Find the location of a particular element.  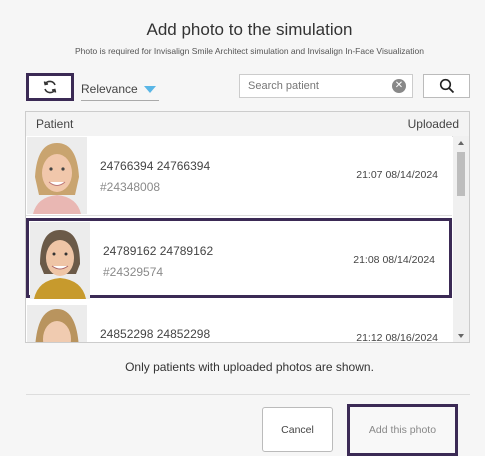

sort-dropdown: Relevance is located at coordinates (120, 89).